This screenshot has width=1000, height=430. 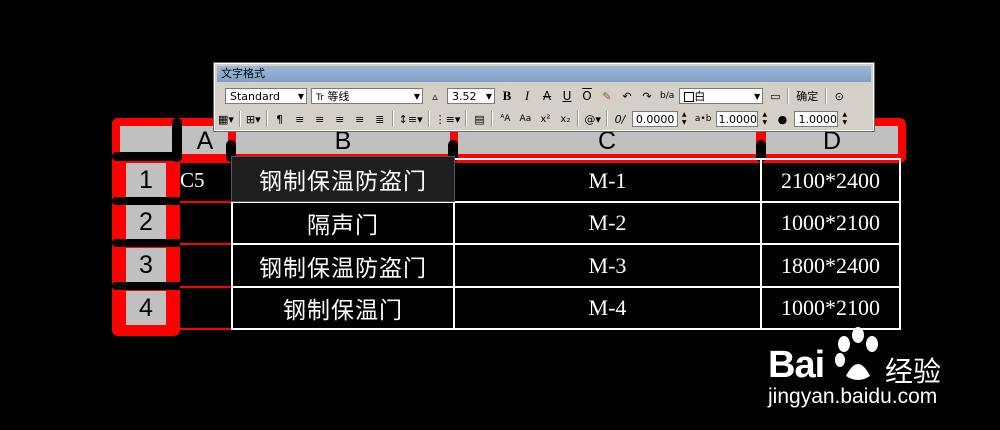 I want to click on color-swatch-icon, so click(x=689, y=97).